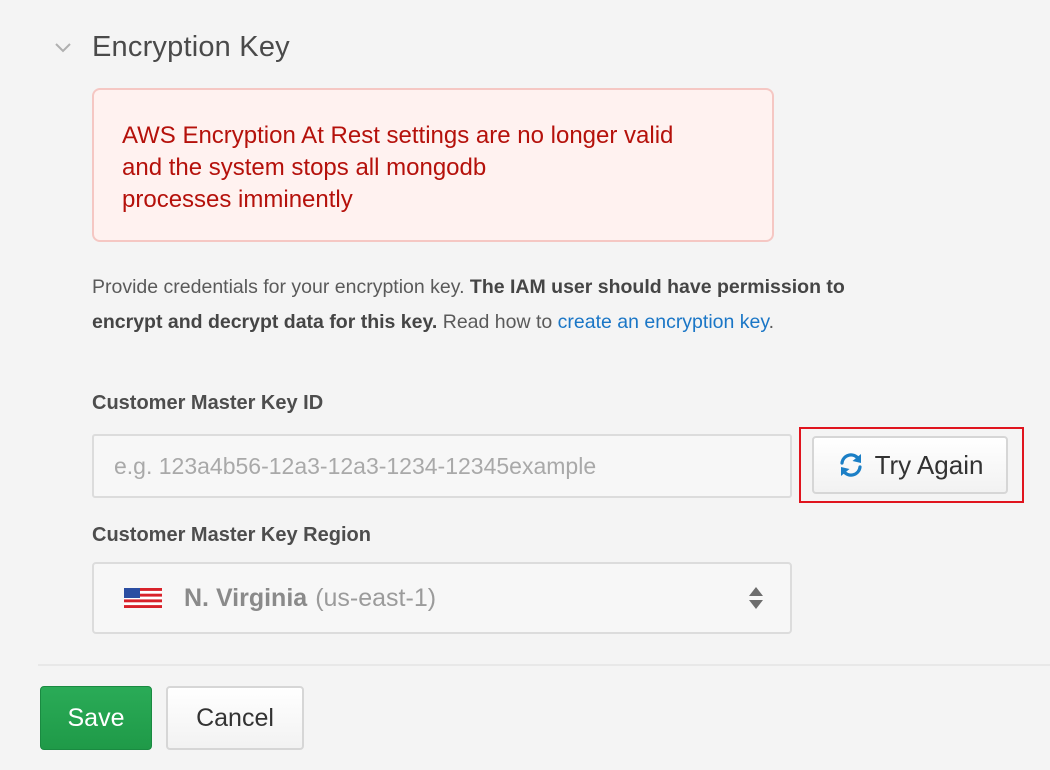 Image resolution: width=1050 pixels, height=770 pixels. What do you see at coordinates (663, 322) in the screenshot?
I see `create-encryption-key-link: create an encryption key` at bounding box center [663, 322].